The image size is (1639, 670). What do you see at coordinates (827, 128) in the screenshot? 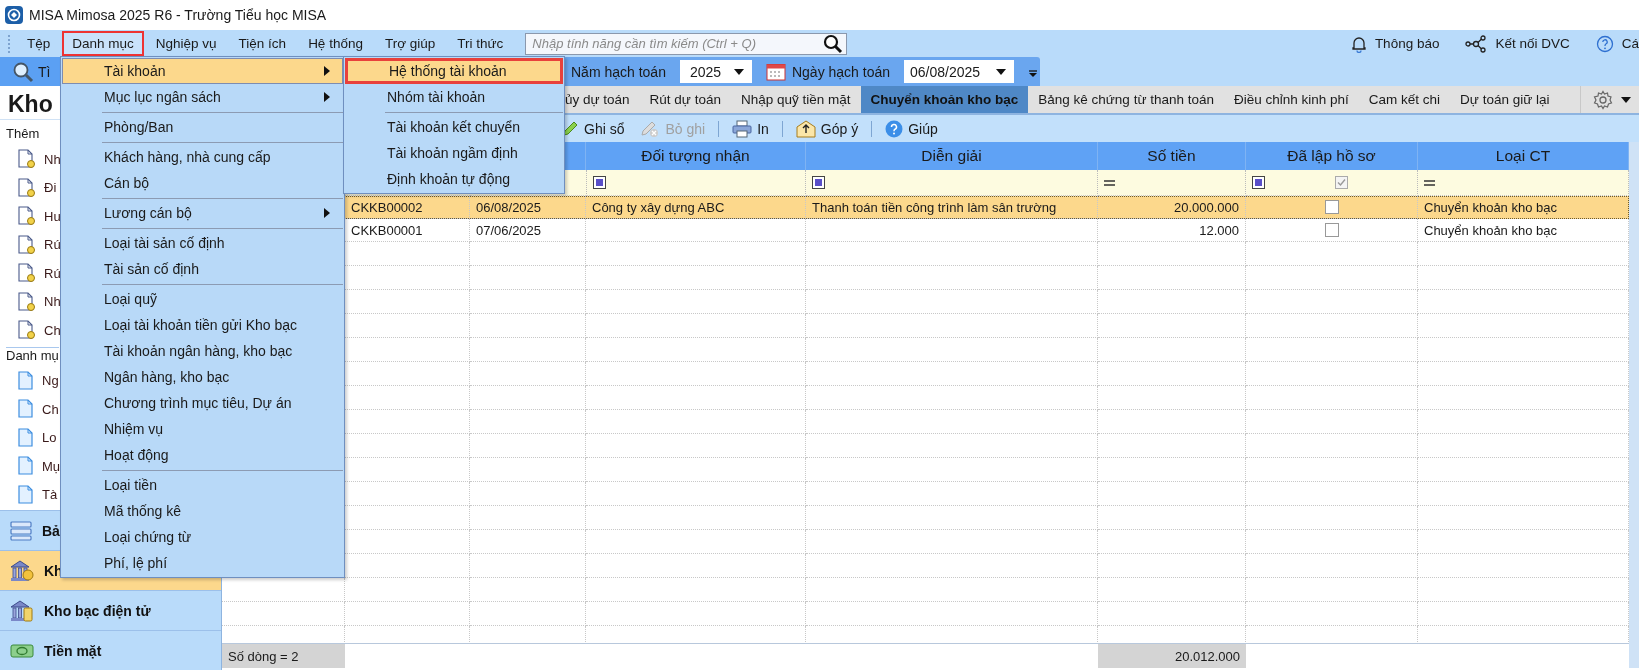
I see `toolbar-button: Góp ý` at bounding box center [827, 128].